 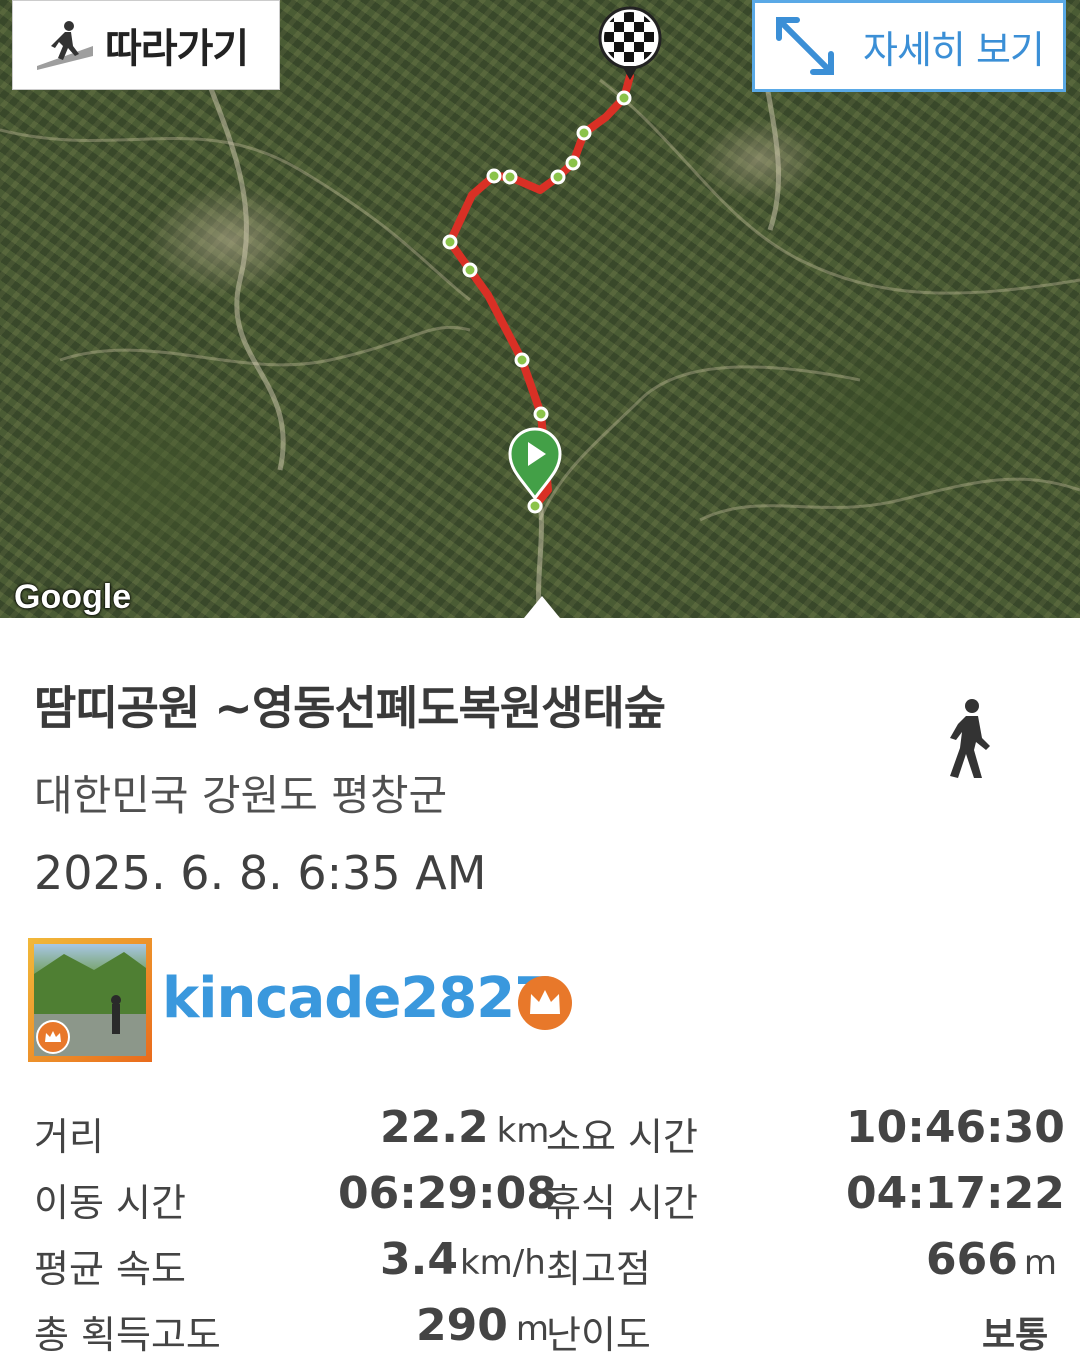 I want to click on follow-button: 따라가기, so click(x=146, y=45).